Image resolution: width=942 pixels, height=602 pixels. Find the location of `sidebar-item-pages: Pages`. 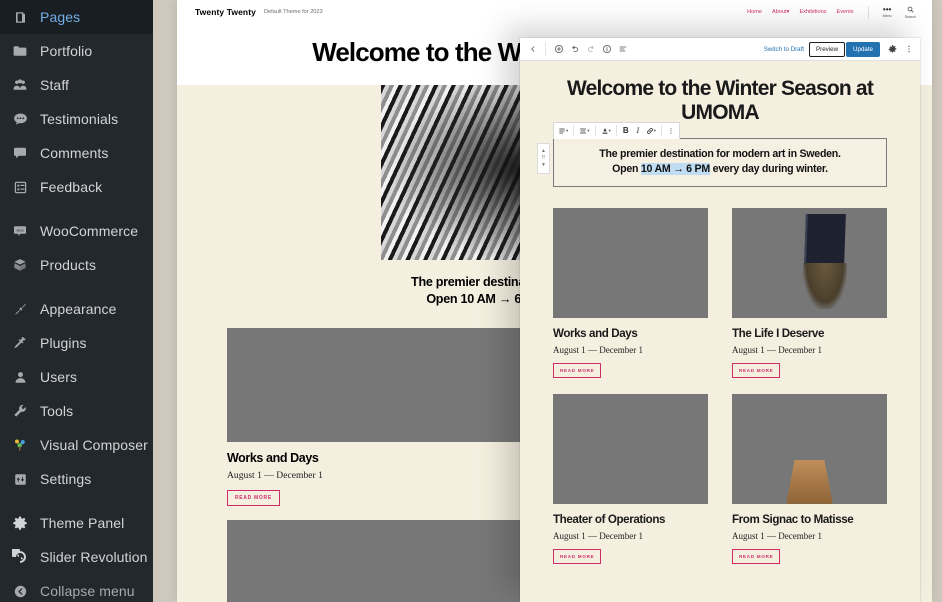

sidebar-item-pages: Pages is located at coordinates (76, 17).